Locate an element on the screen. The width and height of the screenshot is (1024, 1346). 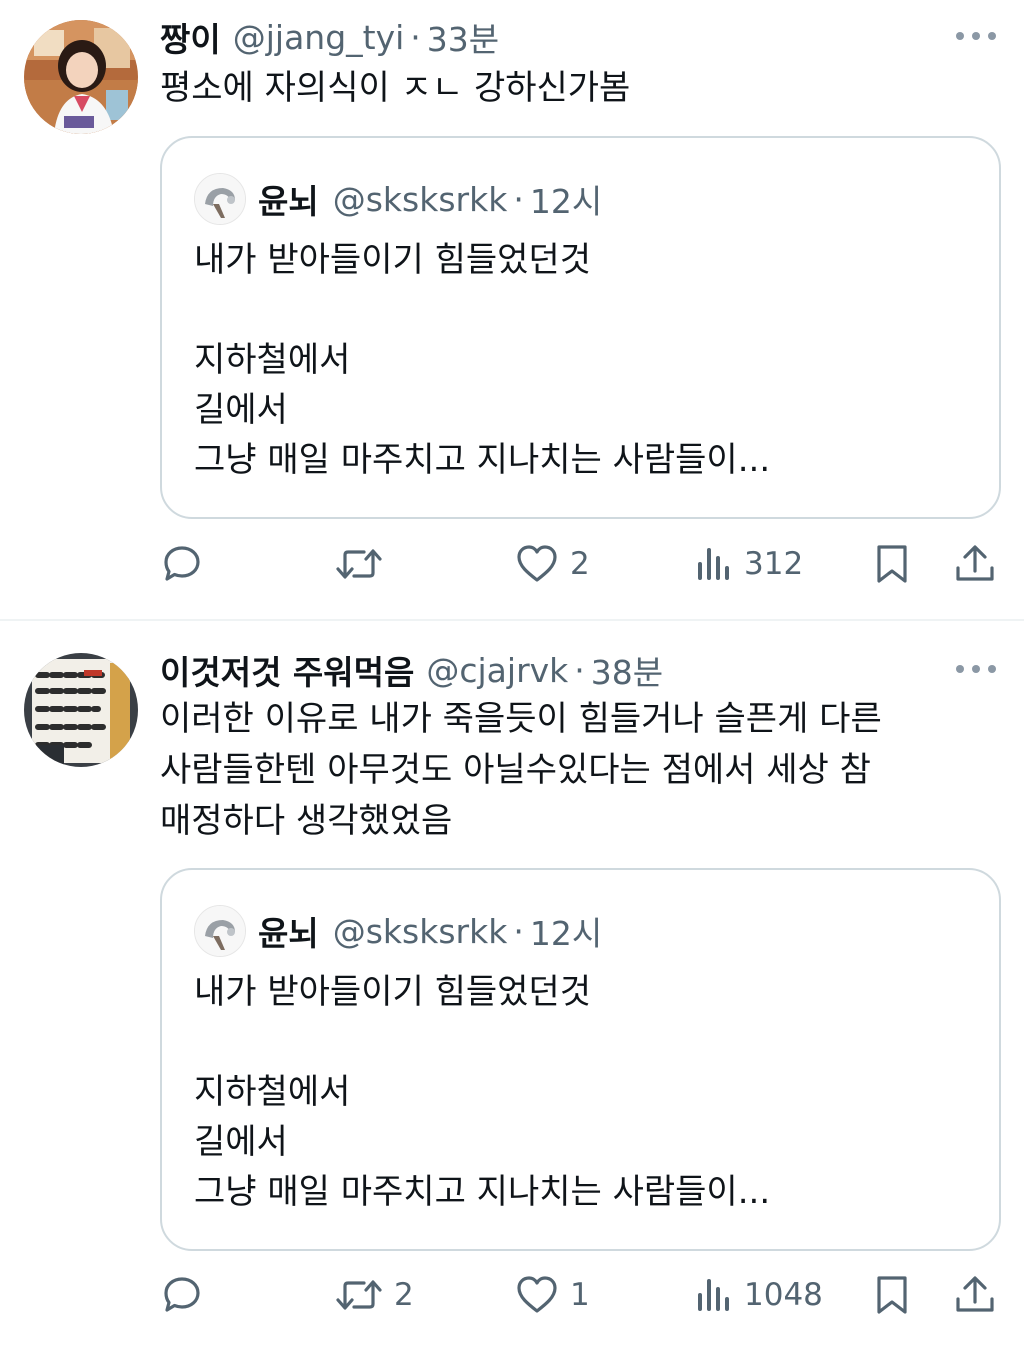
like-count: 1 is located at coordinates (580, 1295).